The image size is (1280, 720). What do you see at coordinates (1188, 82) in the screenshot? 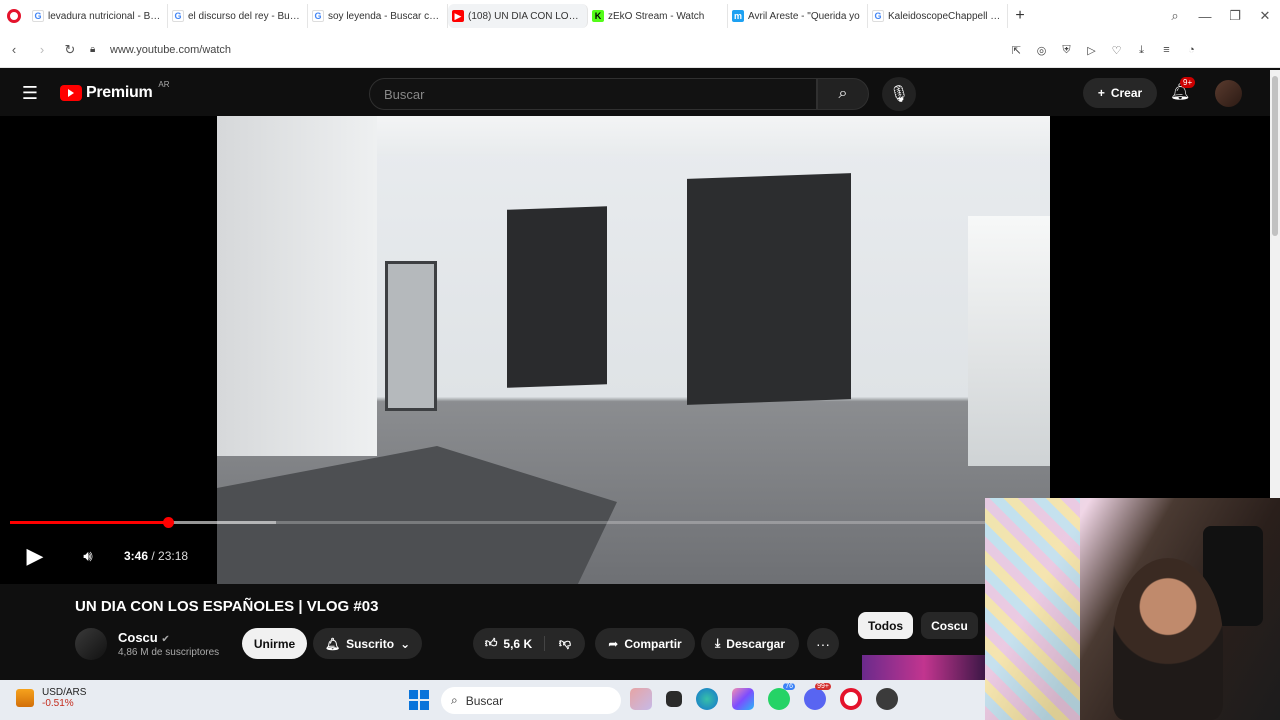
I see `notifications-badge: 9+` at bounding box center [1188, 82].